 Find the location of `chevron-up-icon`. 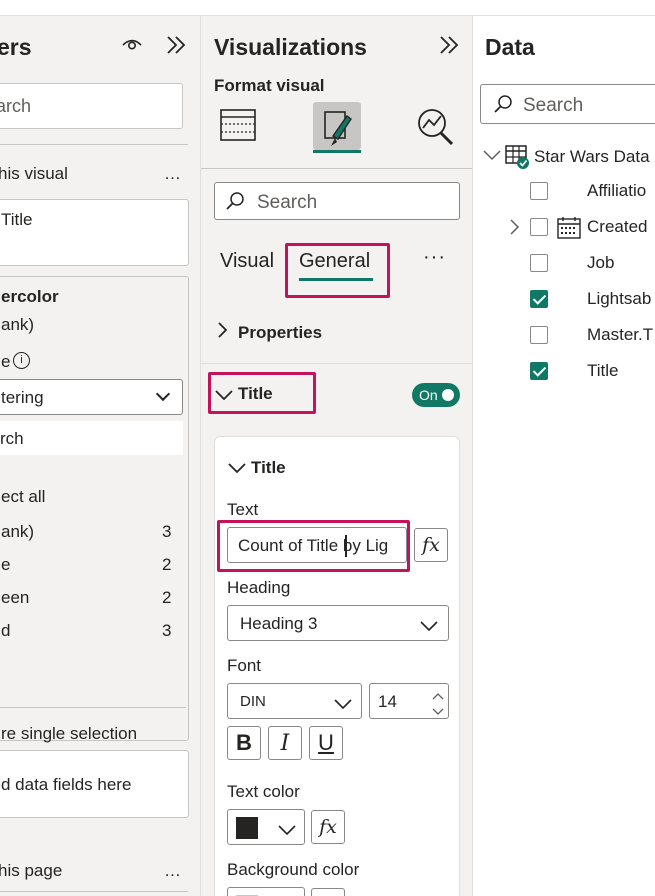

chevron-up-icon is located at coordinates (438, 694).